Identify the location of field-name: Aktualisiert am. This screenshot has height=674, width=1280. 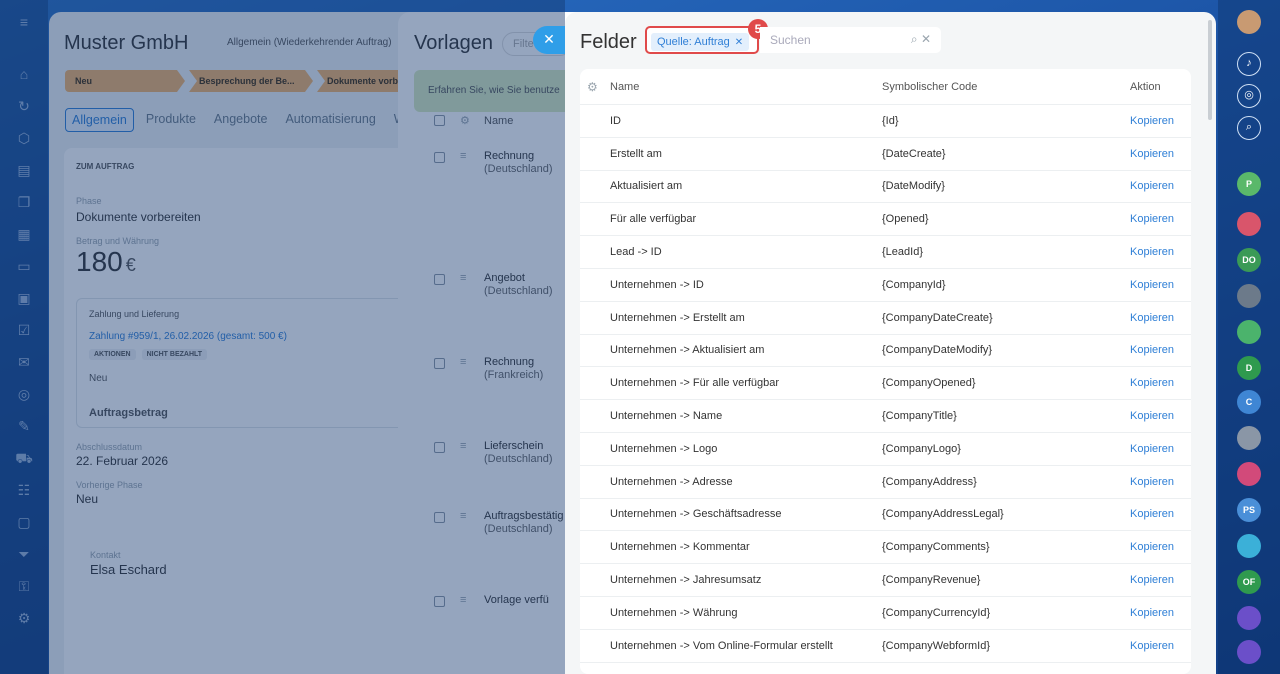
(646, 186).